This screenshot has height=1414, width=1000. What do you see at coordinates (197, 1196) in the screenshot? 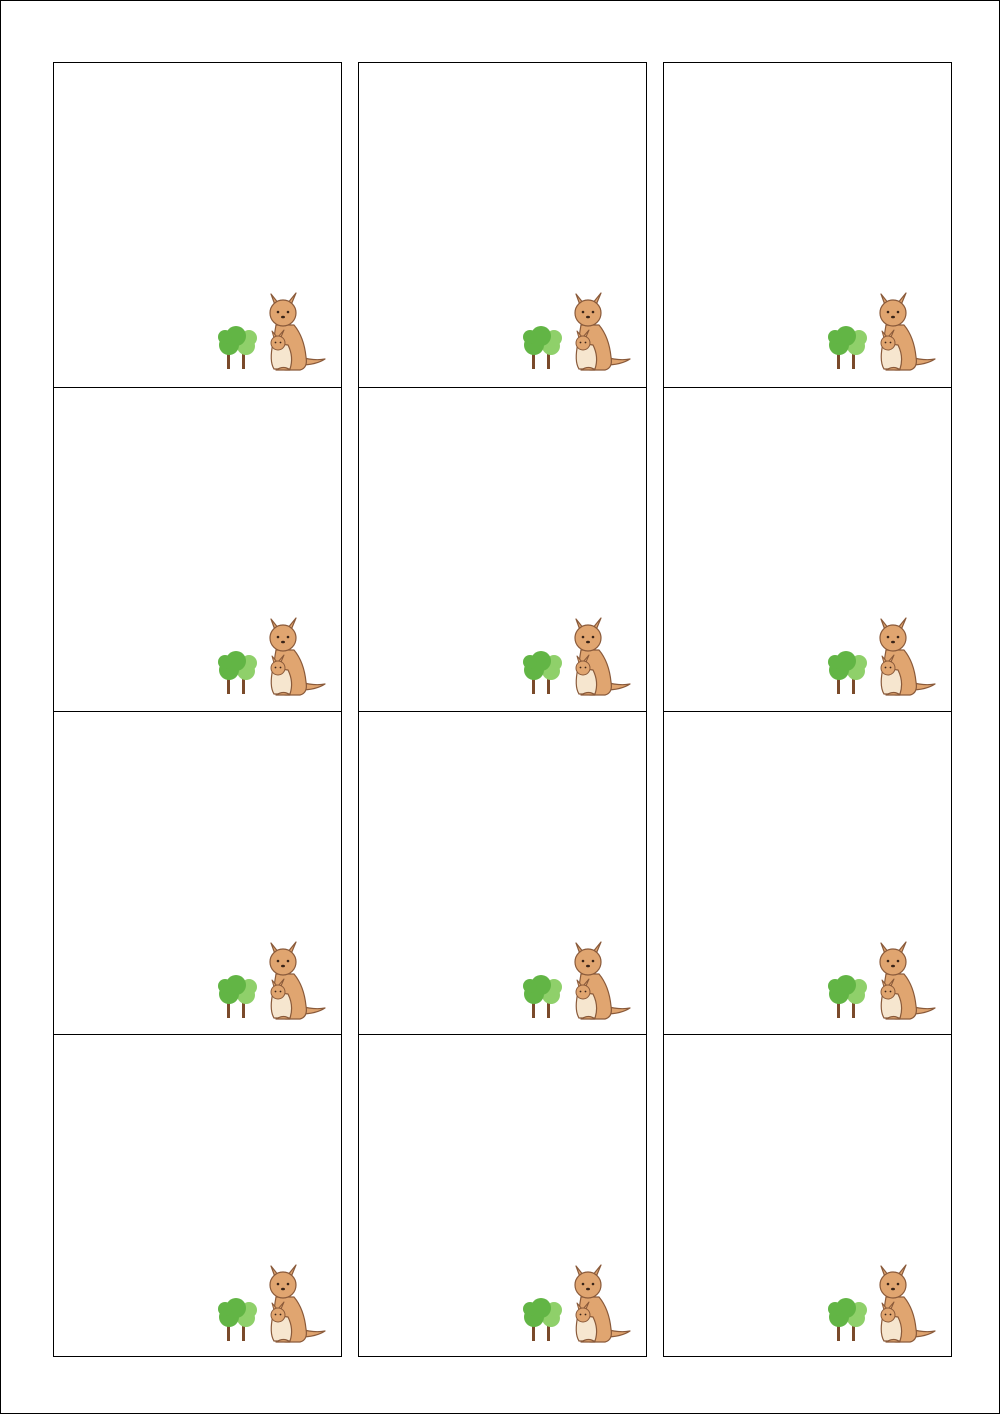
I see `card-r4-c1` at bounding box center [197, 1196].